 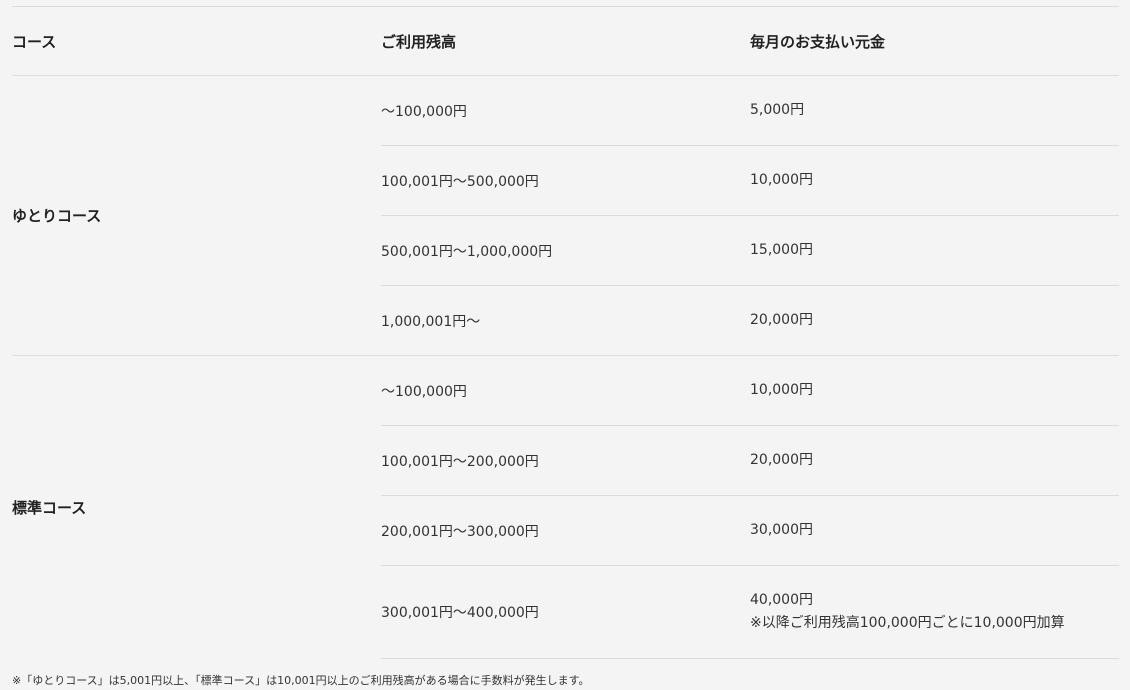 I want to click on table-header-row: コース ご利用残高 毎月のお支払い元金, so click(x=565, y=41).